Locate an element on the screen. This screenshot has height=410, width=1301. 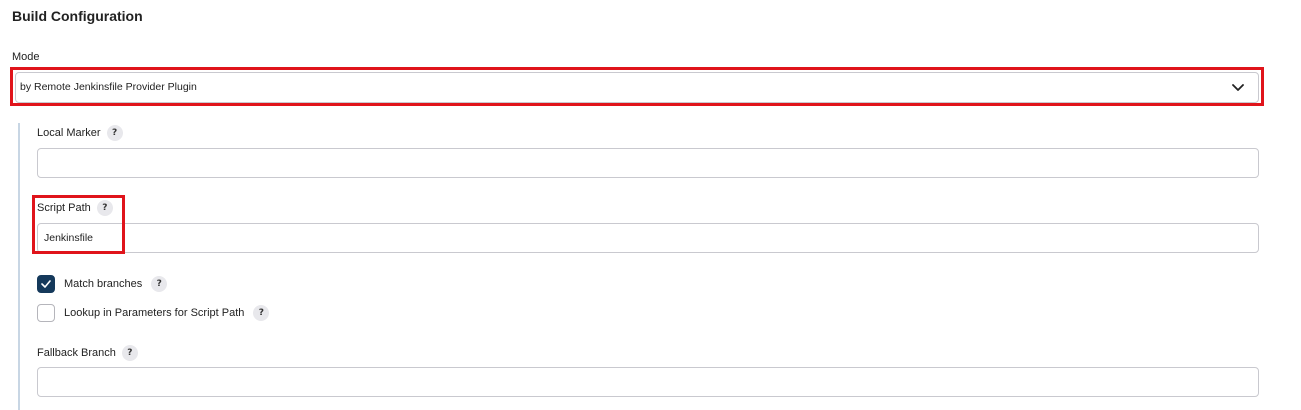
nested-section-bar is located at coordinates (19, 266).